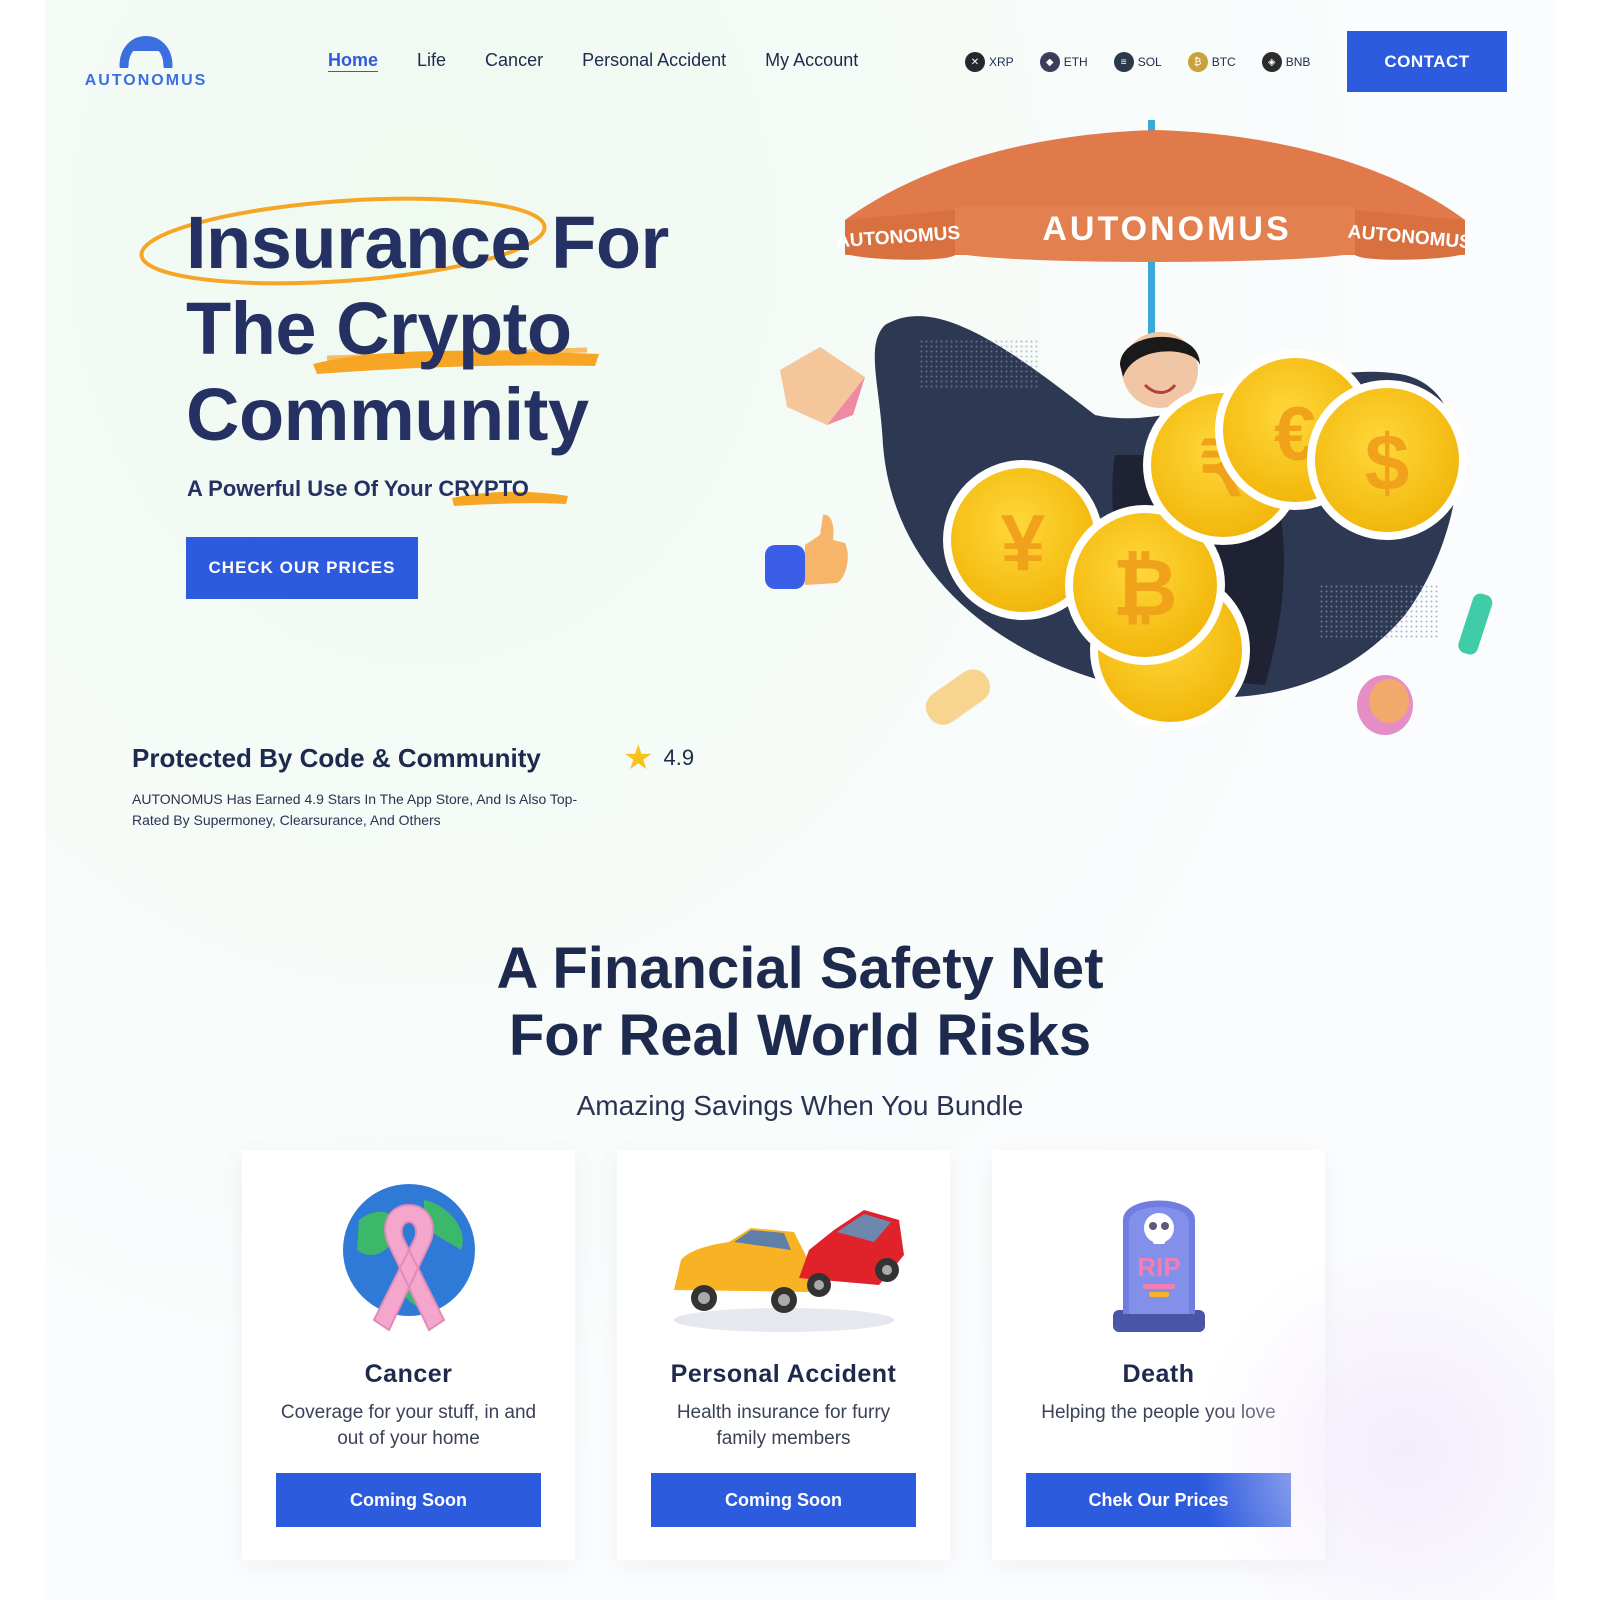  What do you see at coordinates (336, 758) in the screenshot?
I see `trust-title: Protected By Code & Community` at bounding box center [336, 758].